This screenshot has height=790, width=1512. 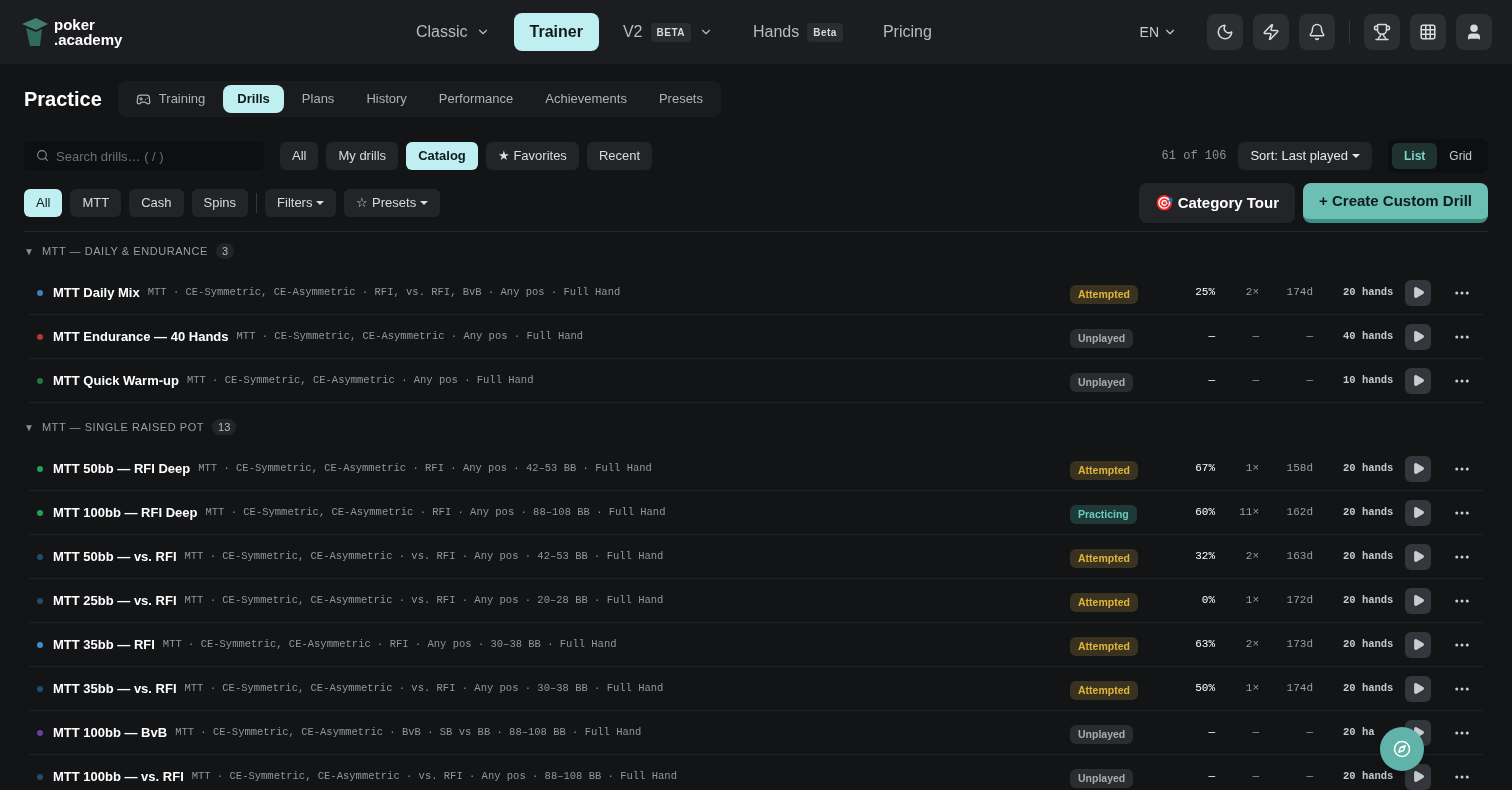 What do you see at coordinates (556, 32) in the screenshot?
I see `nav-tab: Trainer` at bounding box center [556, 32].